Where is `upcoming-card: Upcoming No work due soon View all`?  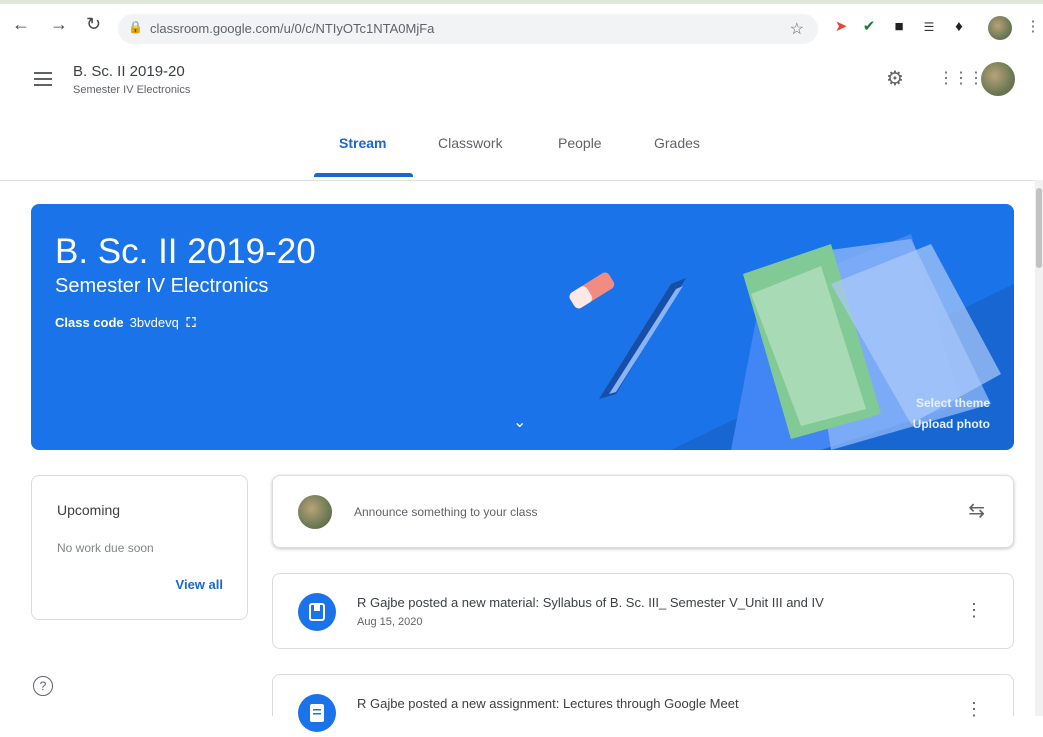 upcoming-card: Upcoming No work due soon View all is located at coordinates (139, 547).